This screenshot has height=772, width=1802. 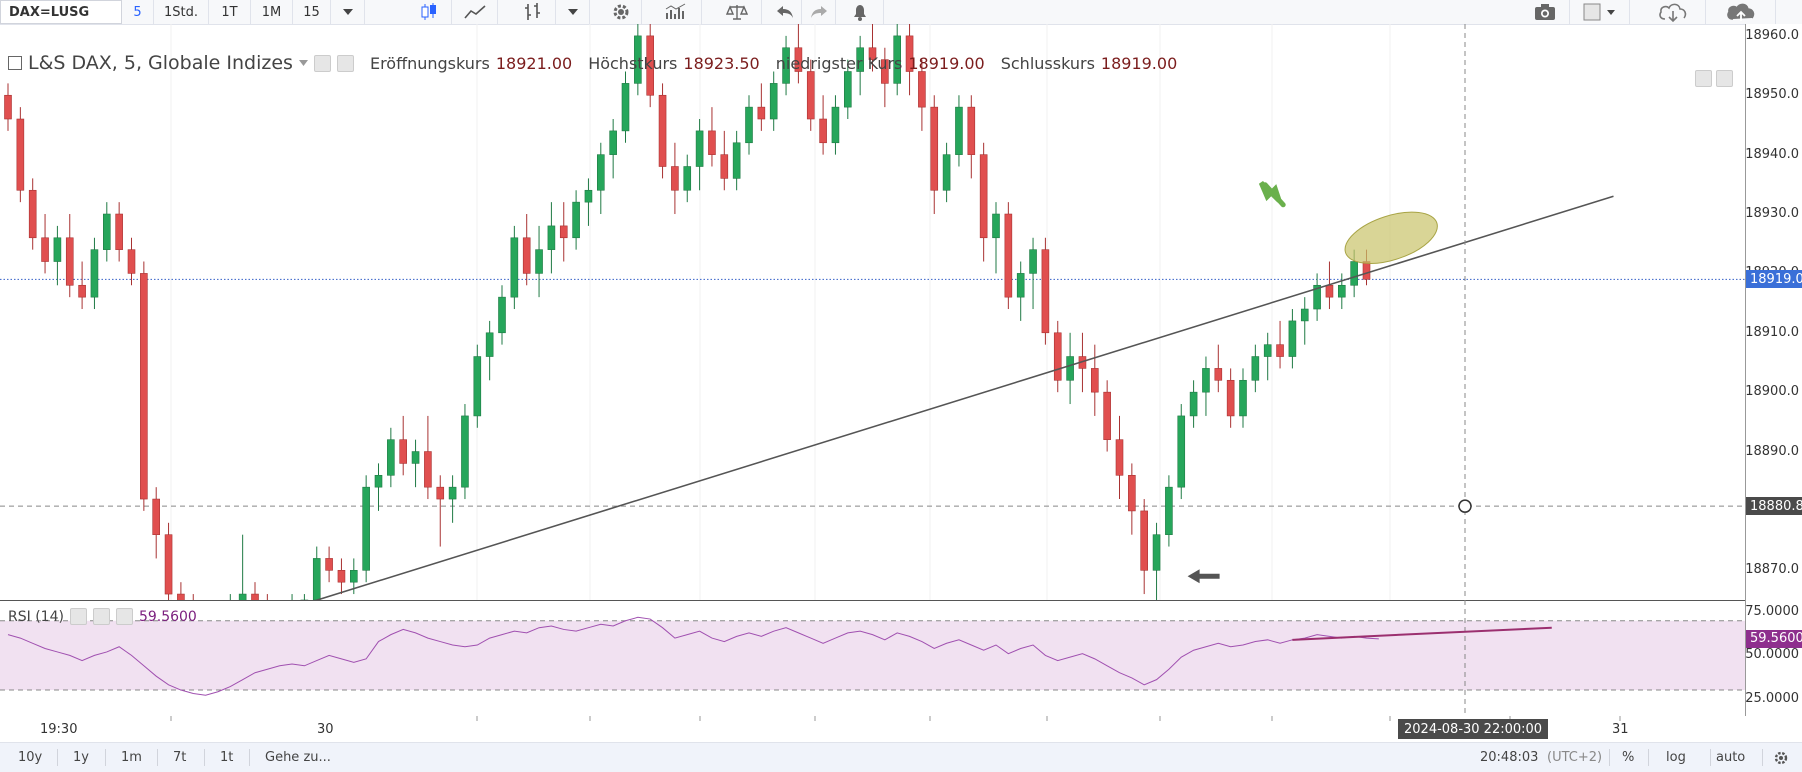 What do you see at coordinates (124, 616) in the screenshot?
I see `rsi-close-icon` at bounding box center [124, 616].